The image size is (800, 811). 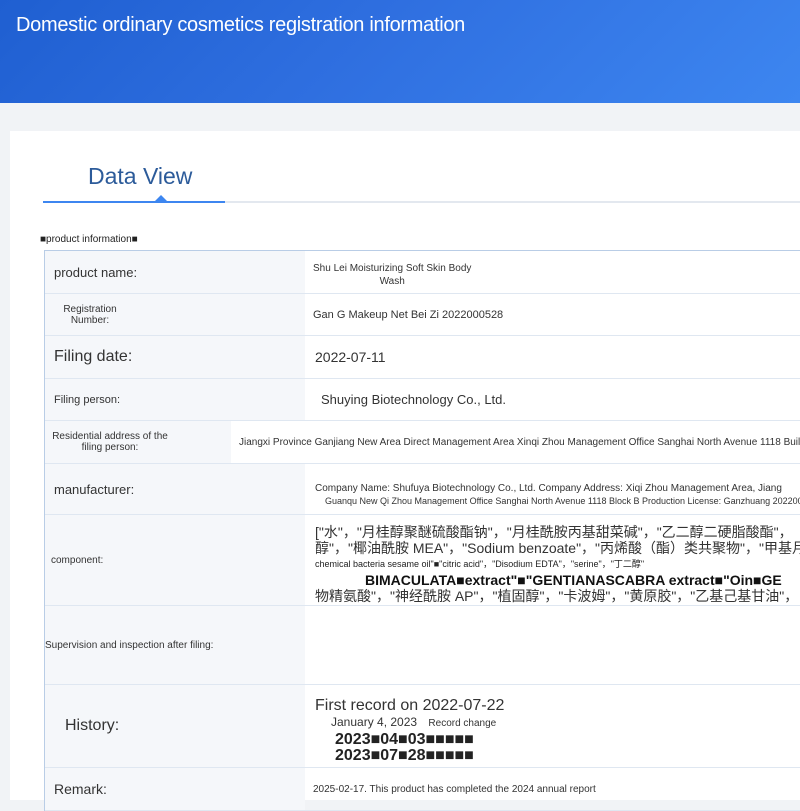 What do you see at coordinates (161, 198) in the screenshot?
I see `tab-caret-icon` at bounding box center [161, 198].